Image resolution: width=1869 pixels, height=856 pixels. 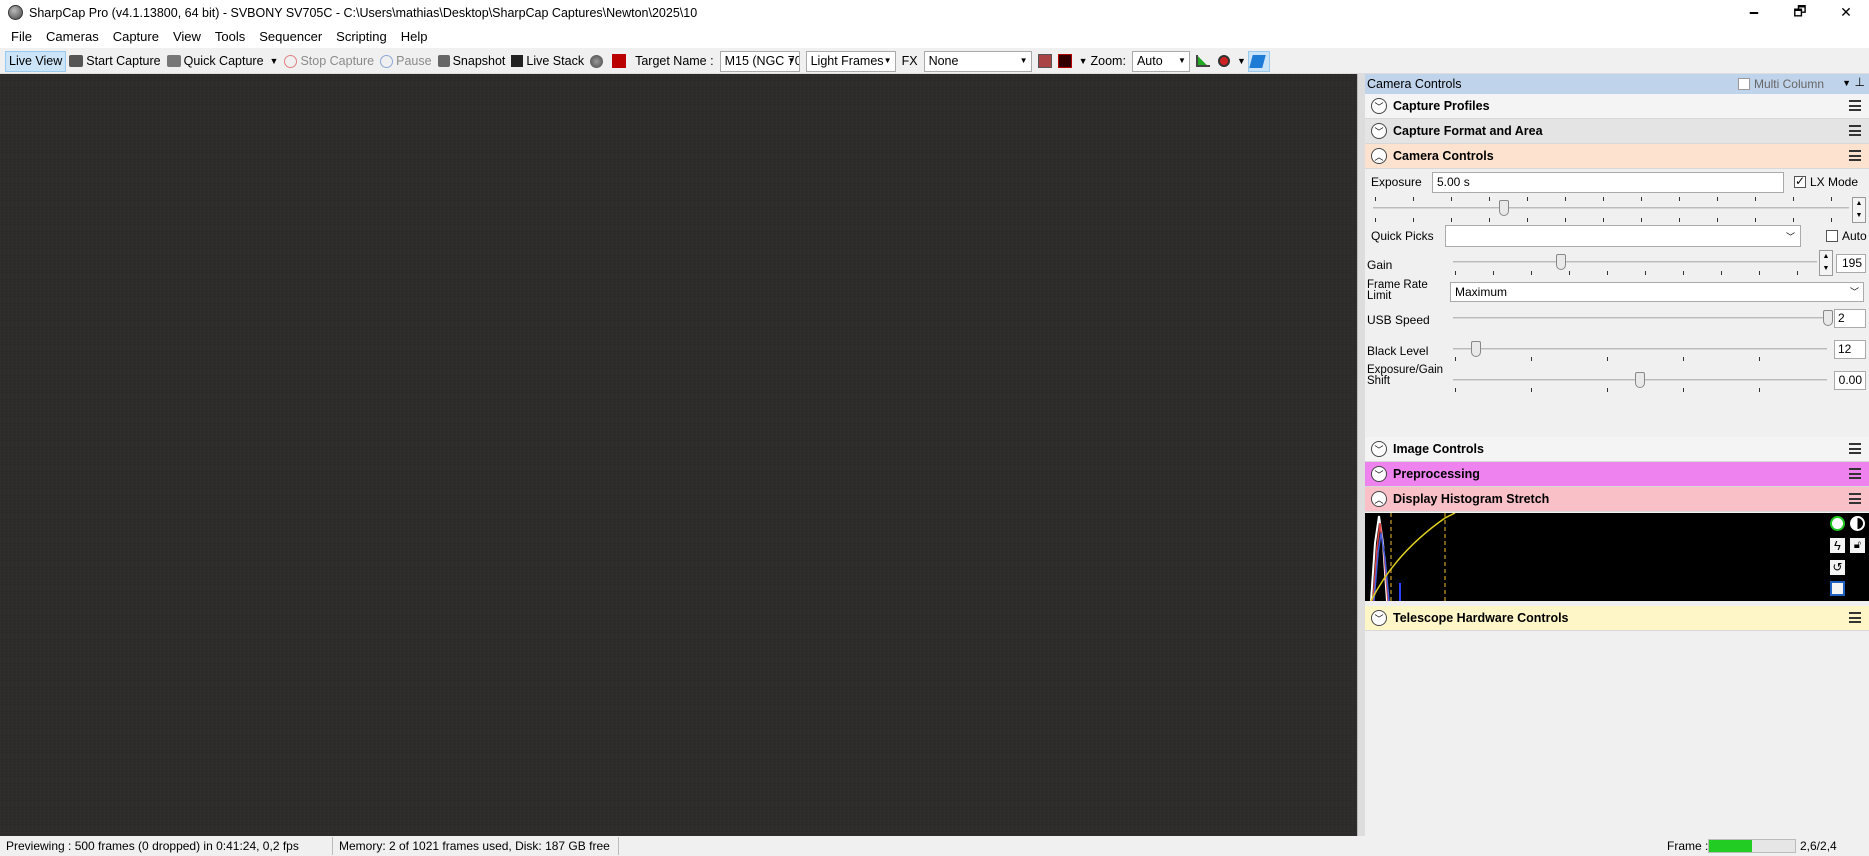 I want to click on auto-stretch-icon, so click(x=1837, y=523).